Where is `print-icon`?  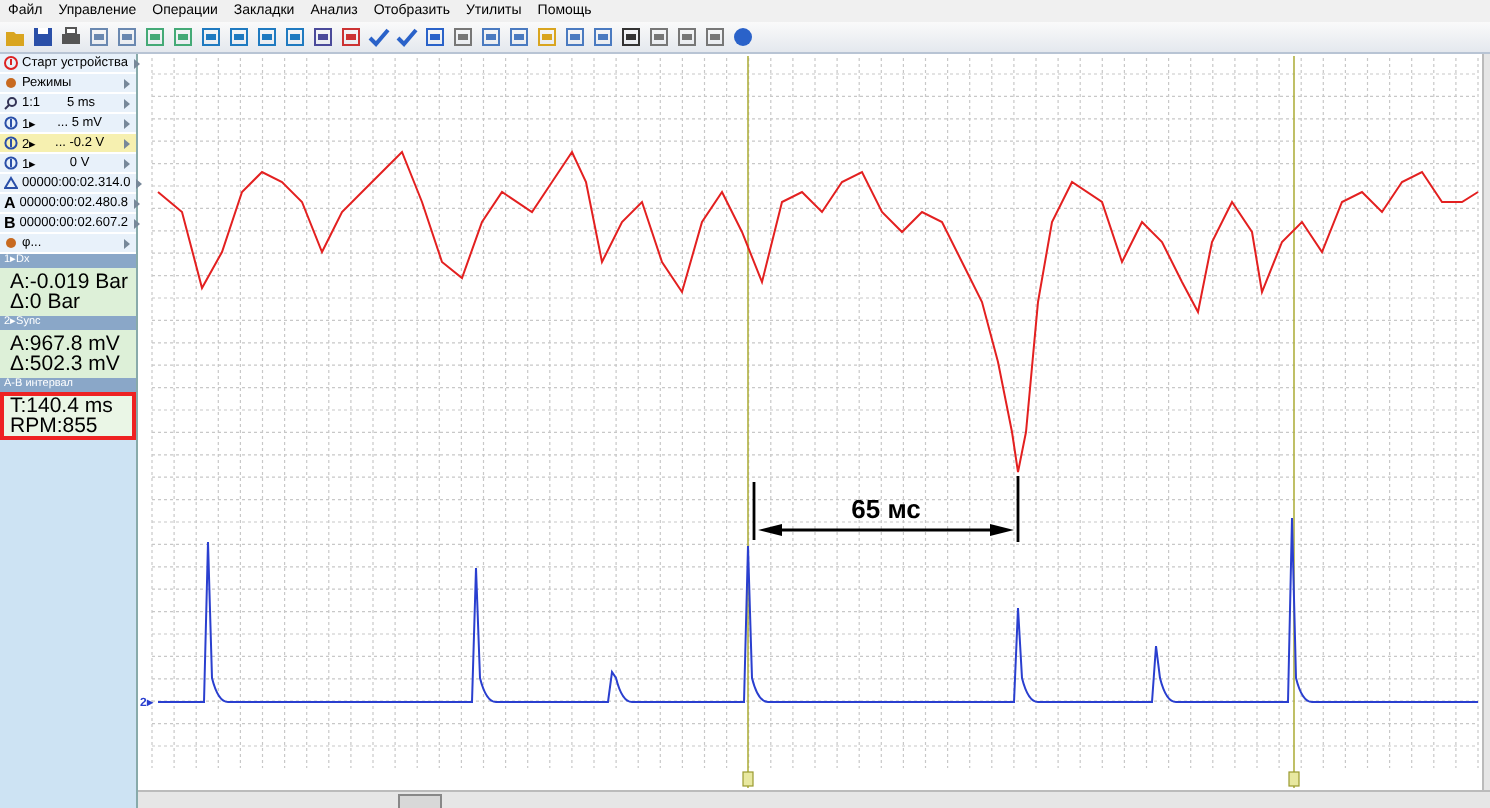
print-icon is located at coordinates (71, 37).